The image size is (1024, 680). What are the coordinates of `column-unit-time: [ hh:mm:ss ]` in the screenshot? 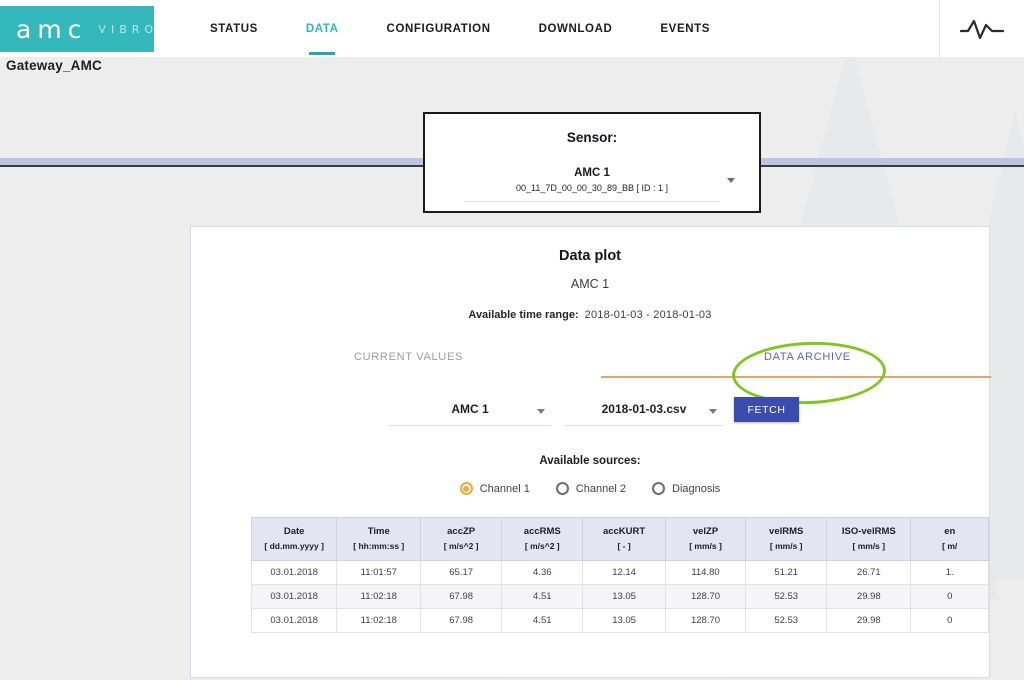 It's located at (379, 546).